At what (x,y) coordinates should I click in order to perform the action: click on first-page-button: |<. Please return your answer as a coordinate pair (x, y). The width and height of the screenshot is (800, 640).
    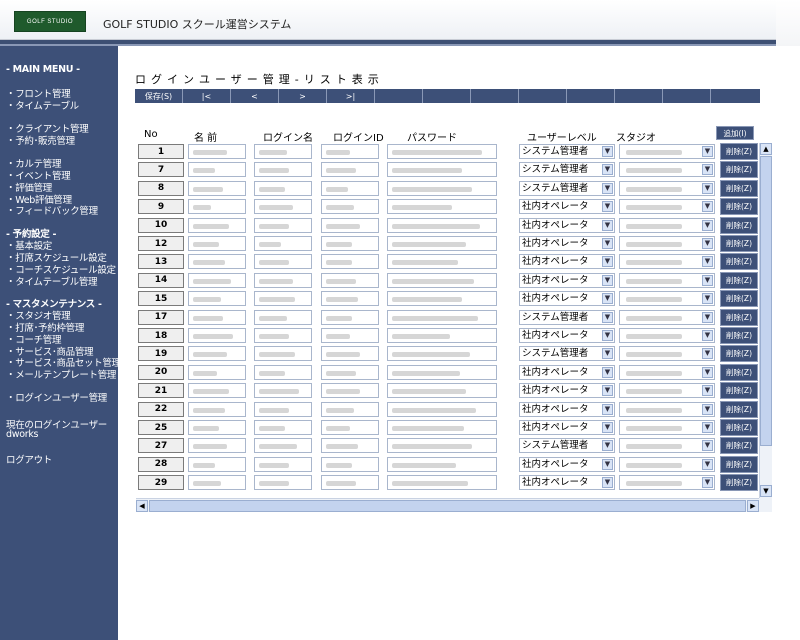
    Looking at the image, I should click on (207, 96).